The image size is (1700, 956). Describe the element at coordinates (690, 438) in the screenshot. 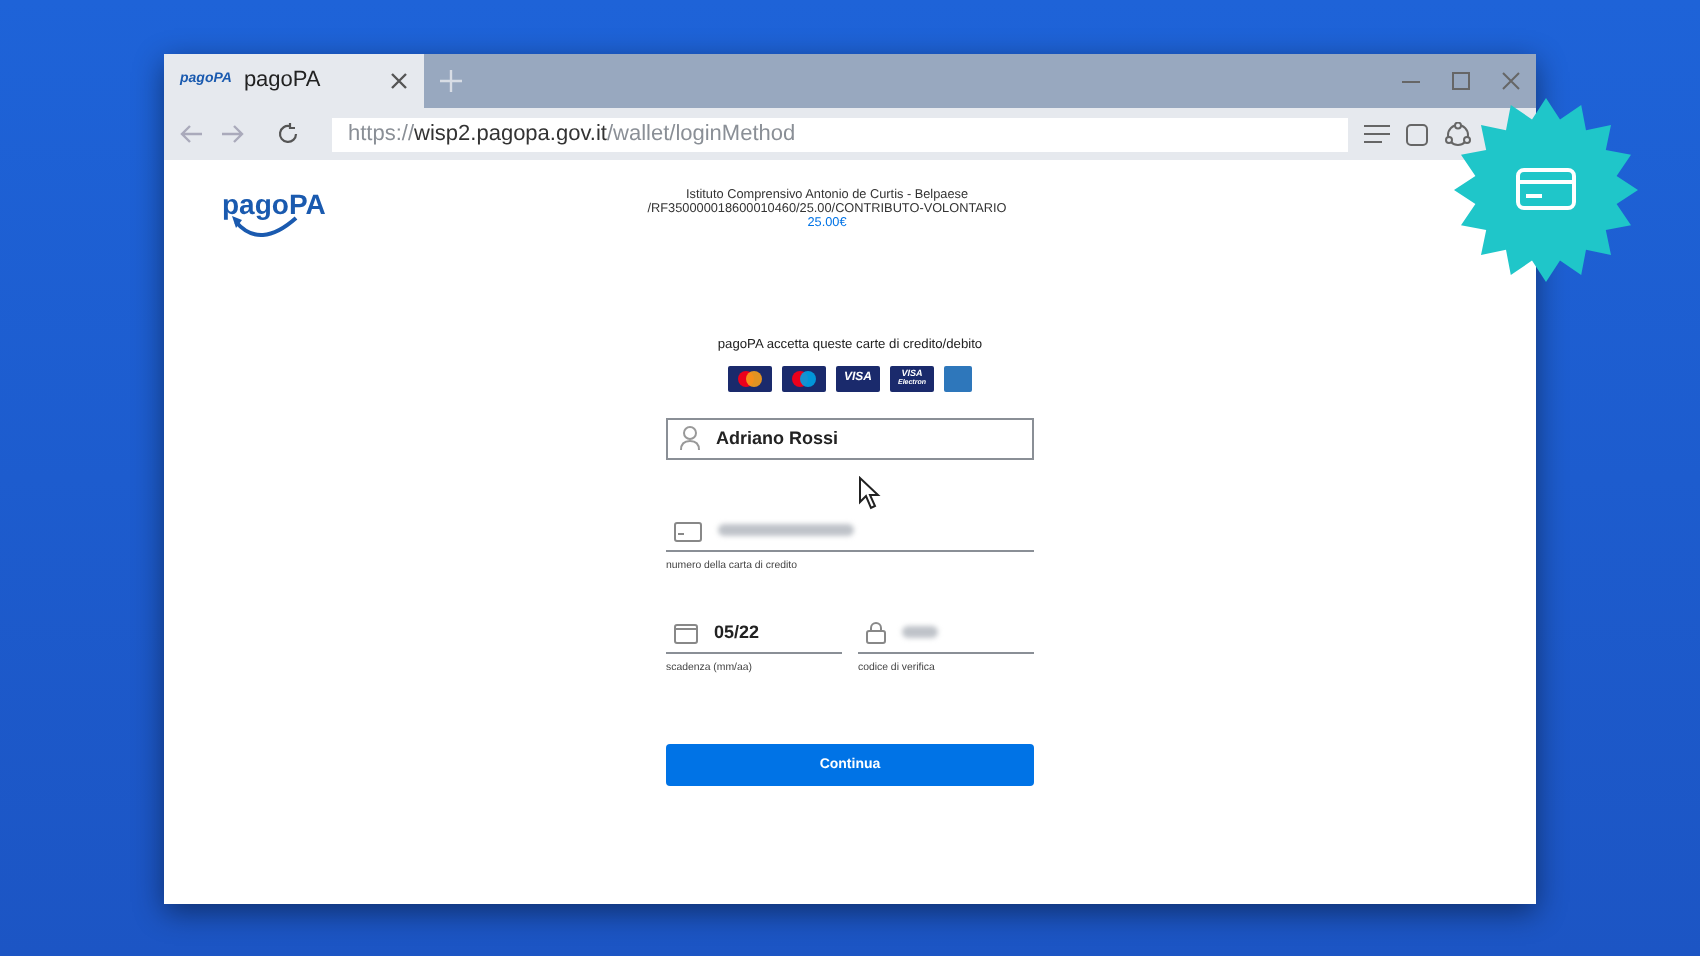

I see `person-icon` at that location.